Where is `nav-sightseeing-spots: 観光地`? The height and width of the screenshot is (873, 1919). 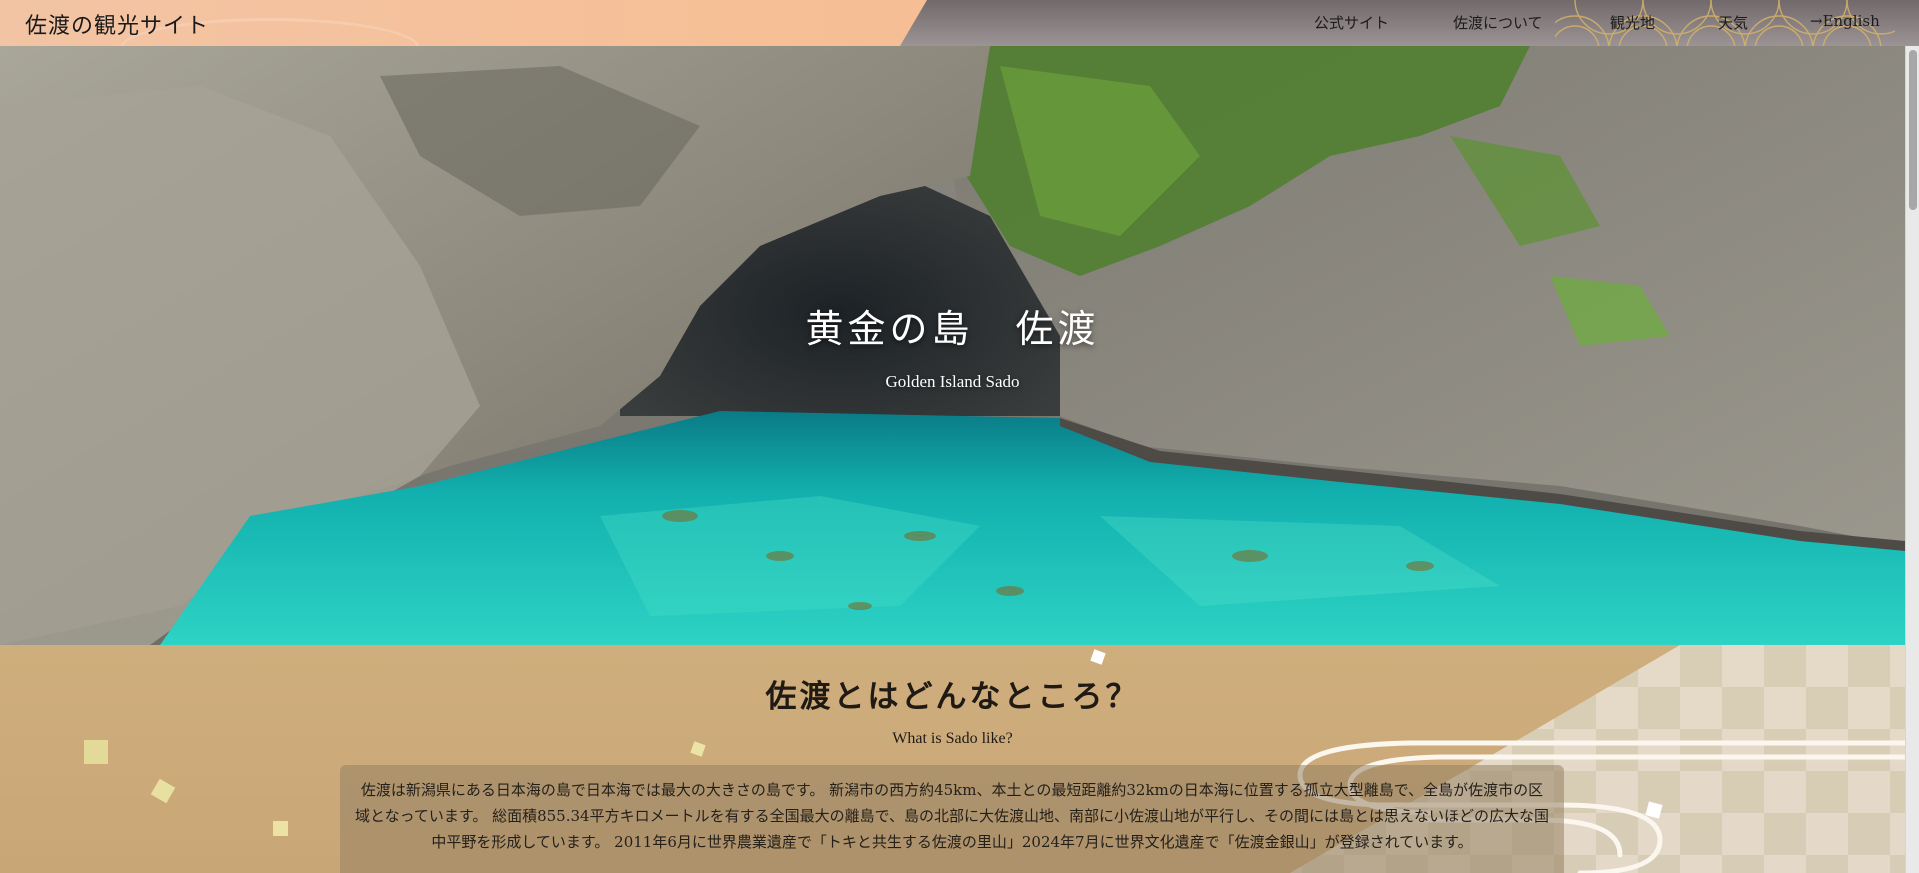 nav-sightseeing-spots: 観光地 is located at coordinates (1632, 22).